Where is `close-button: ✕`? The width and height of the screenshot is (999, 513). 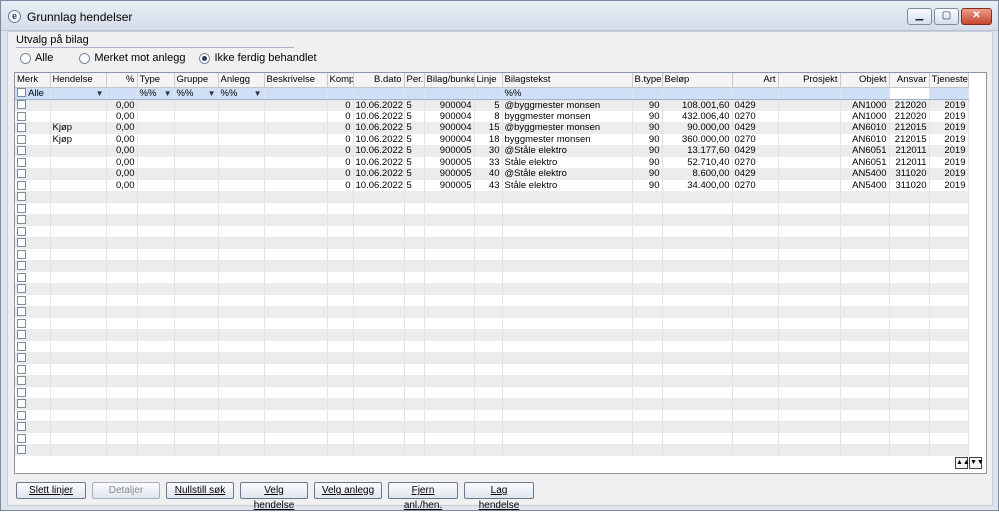
close-button: ✕ is located at coordinates (976, 16).